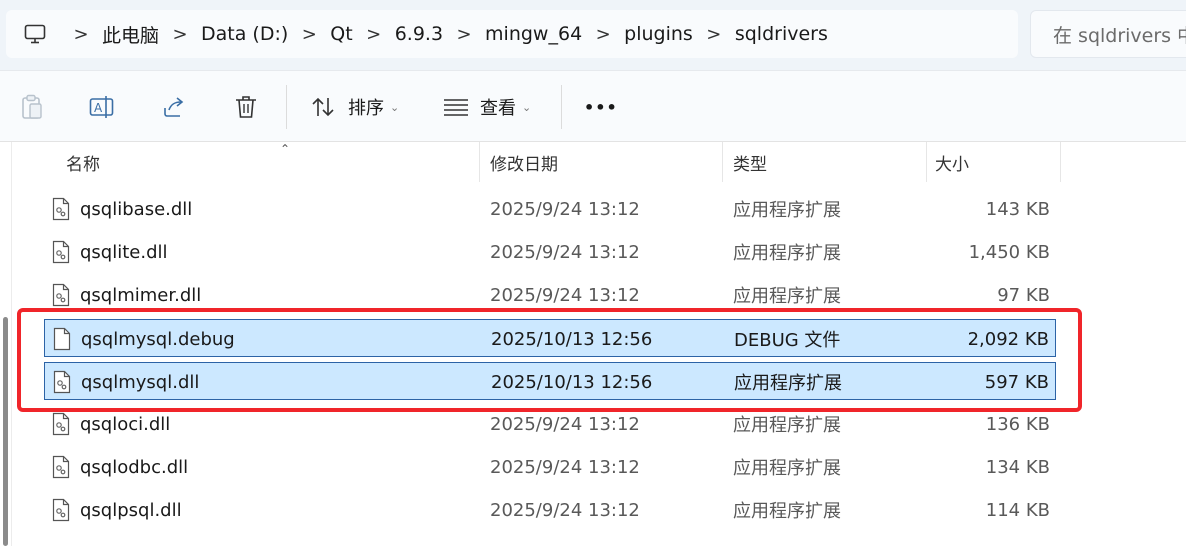 The width and height of the screenshot is (1186, 546). I want to click on breadcrumb-this-pc: 此电脑, so click(130, 34).